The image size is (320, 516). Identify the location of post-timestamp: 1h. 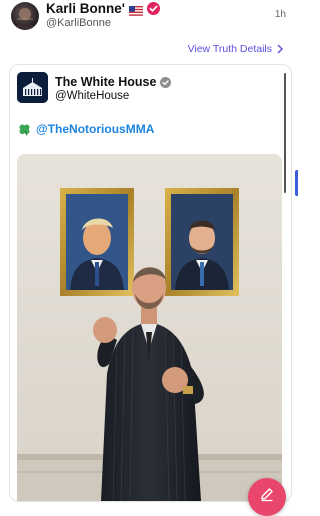
(280, 14).